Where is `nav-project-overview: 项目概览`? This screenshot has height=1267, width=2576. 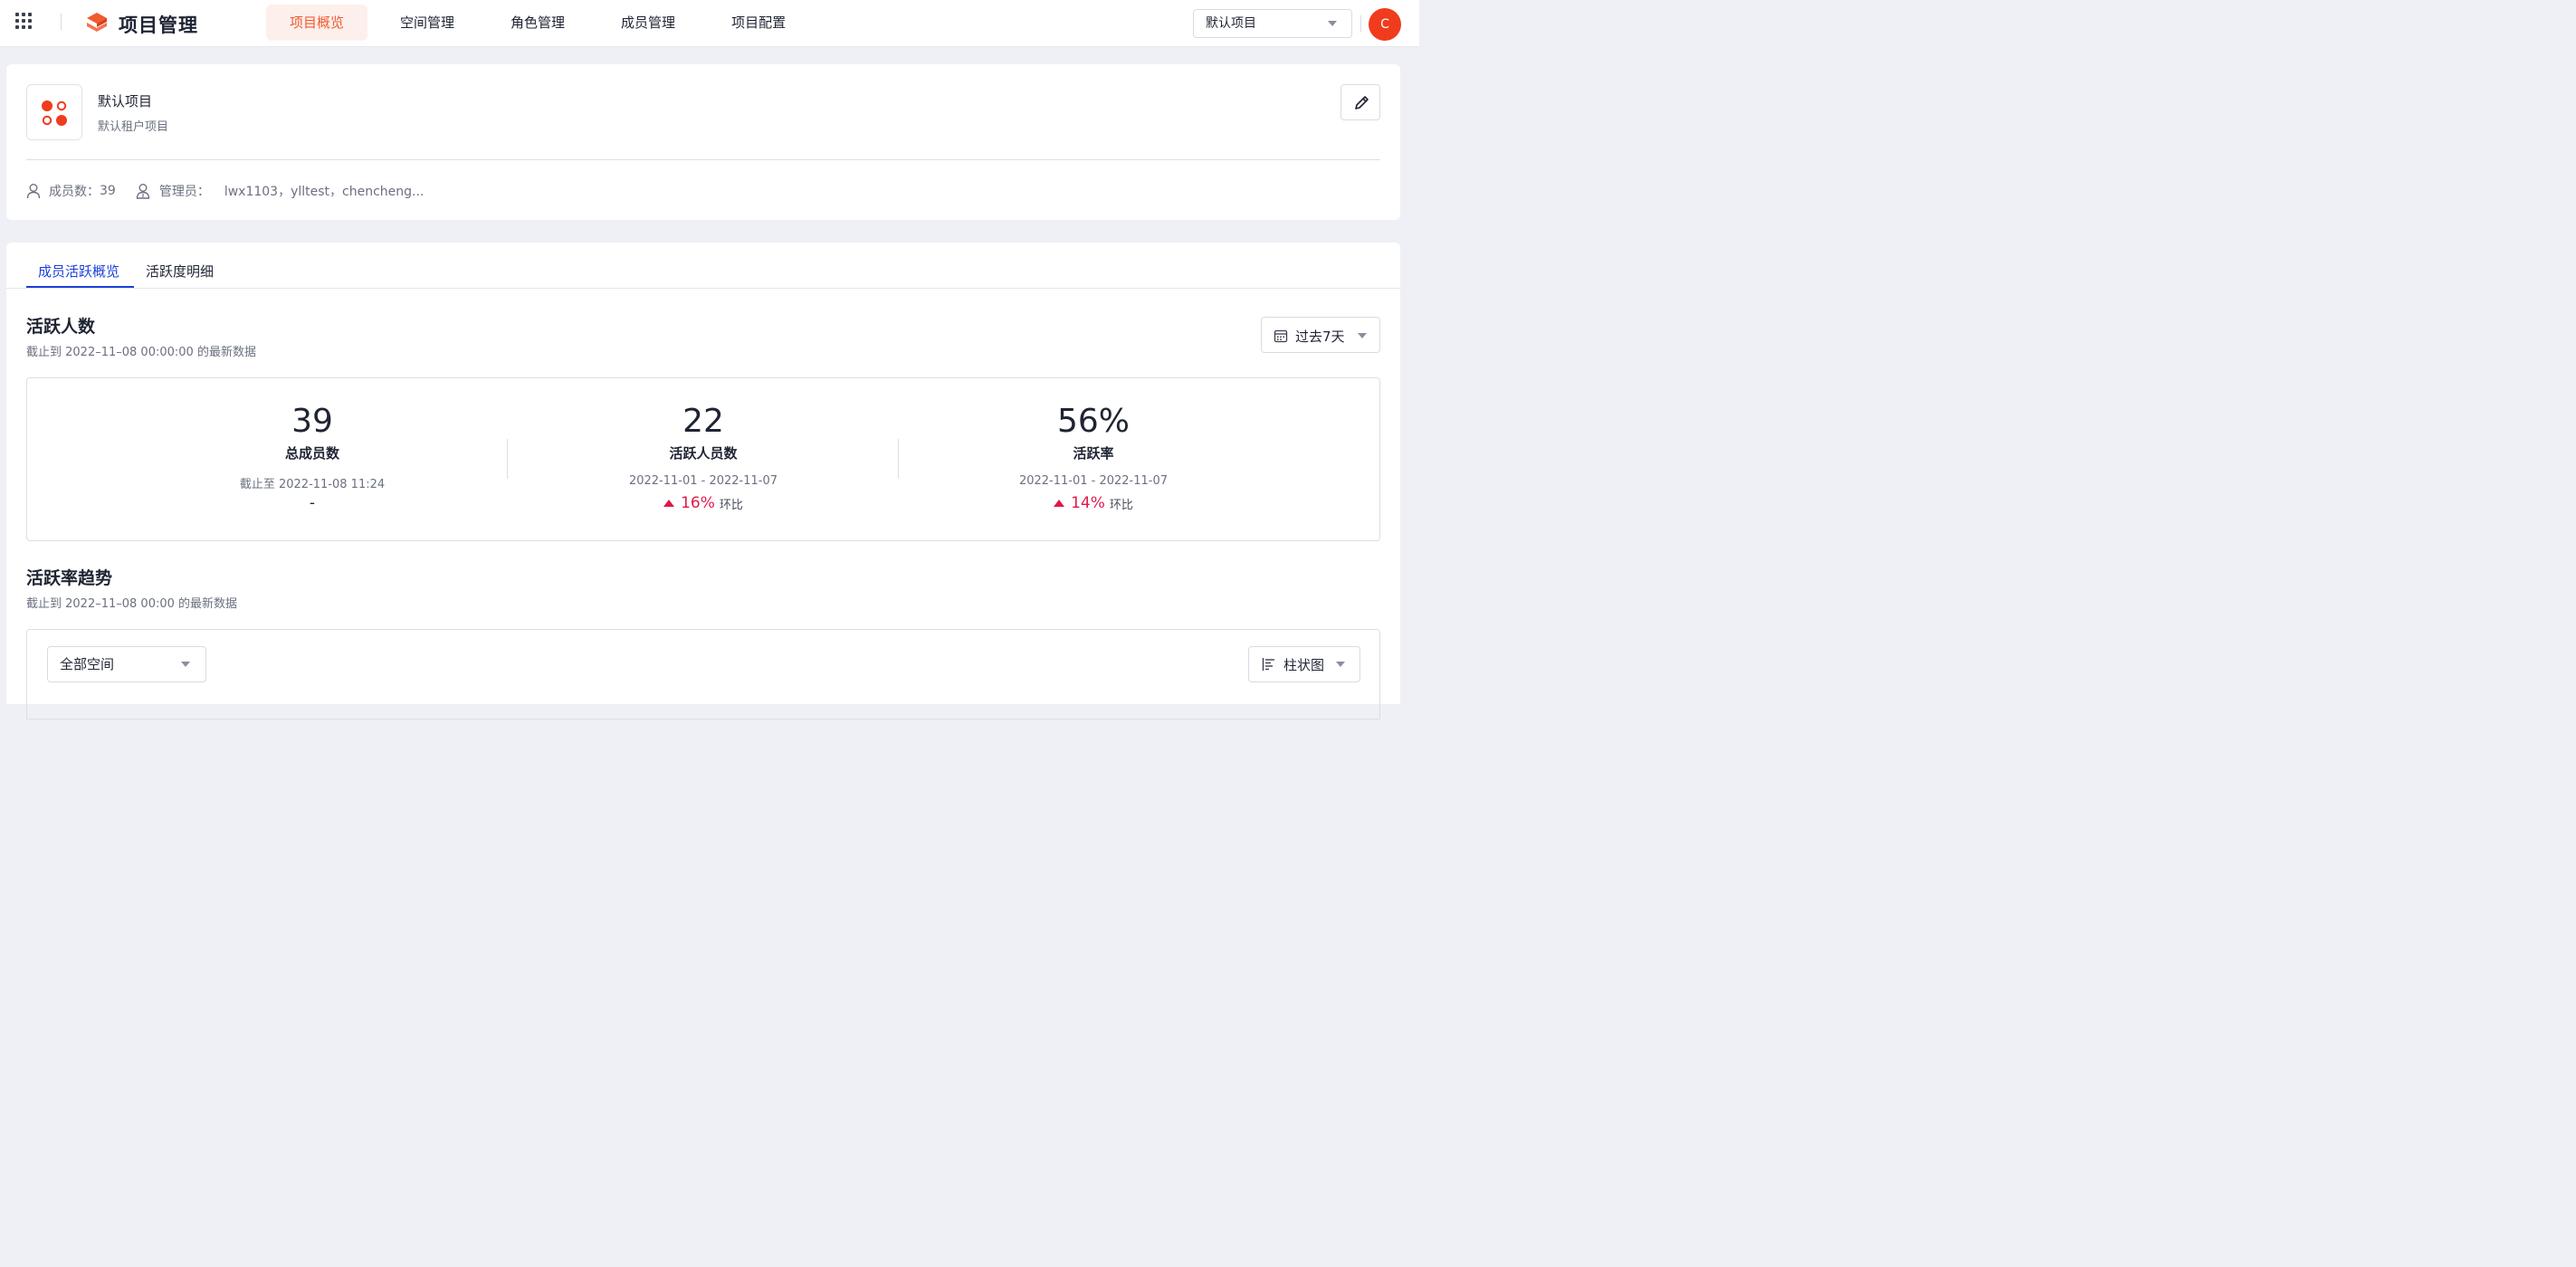
nav-project-overview: 项目概览 is located at coordinates (317, 23).